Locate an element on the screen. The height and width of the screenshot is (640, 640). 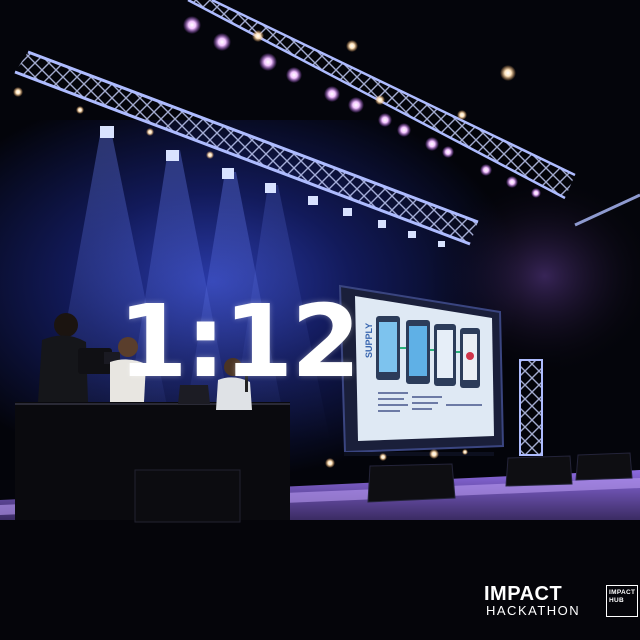
event-logo-title: IMPACT is located at coordinates (523, 594).